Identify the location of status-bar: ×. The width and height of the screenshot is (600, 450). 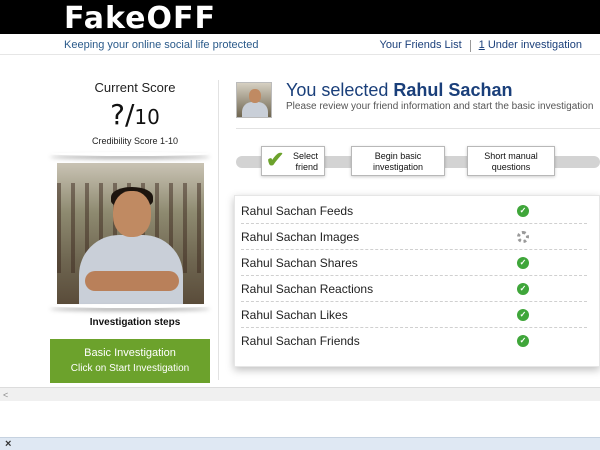
(300, 443).